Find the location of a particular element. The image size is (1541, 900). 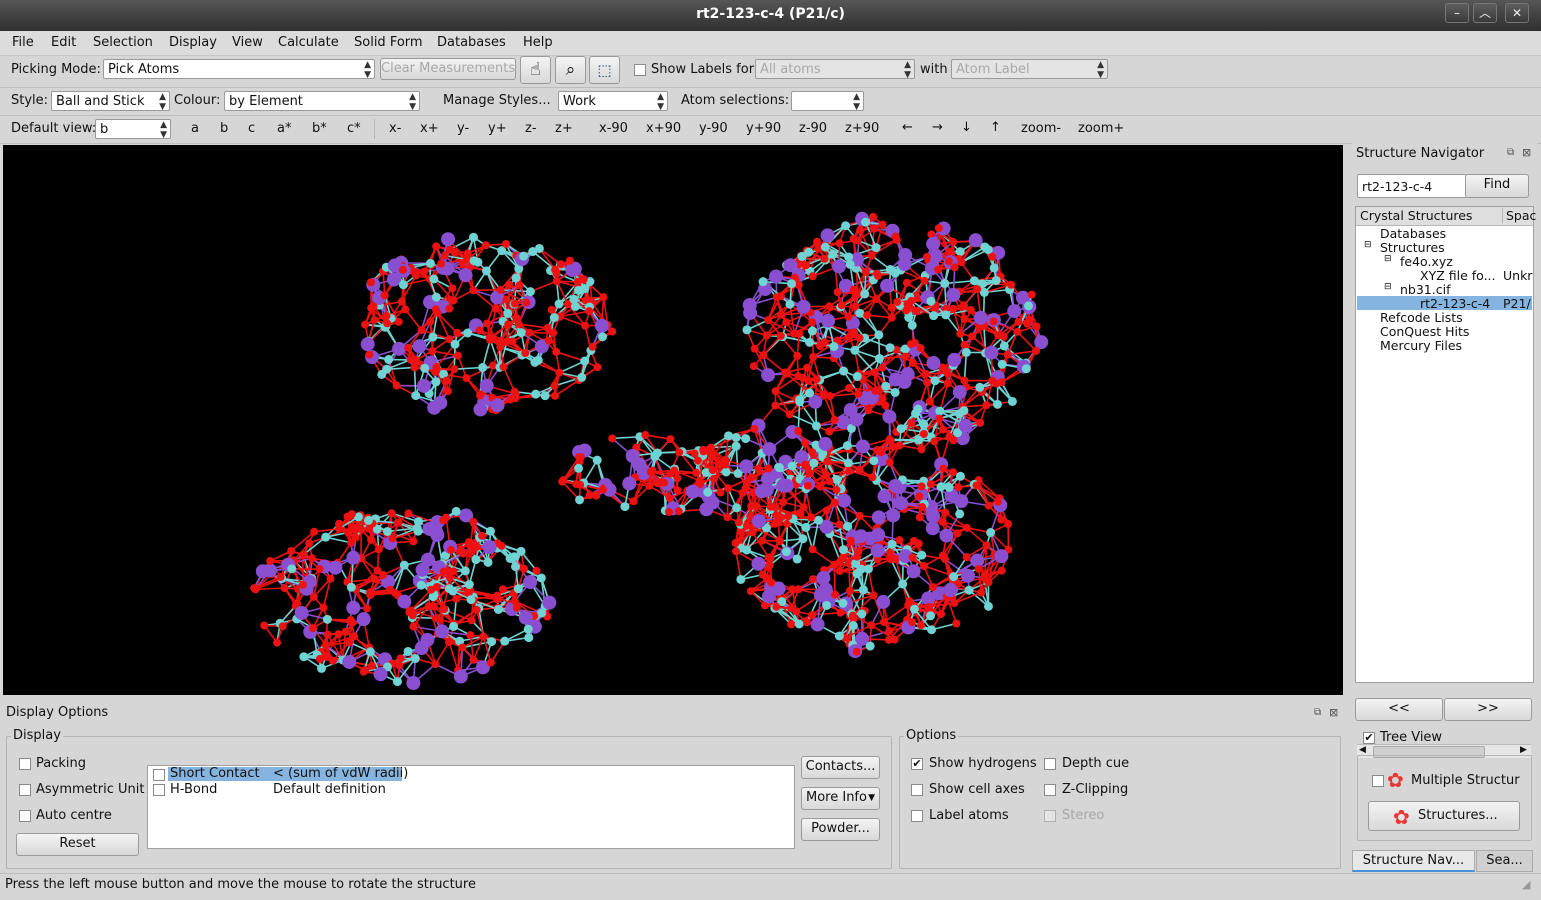

rotate-y-minus-90-button: y-90 is located at coordinates (713, 128).